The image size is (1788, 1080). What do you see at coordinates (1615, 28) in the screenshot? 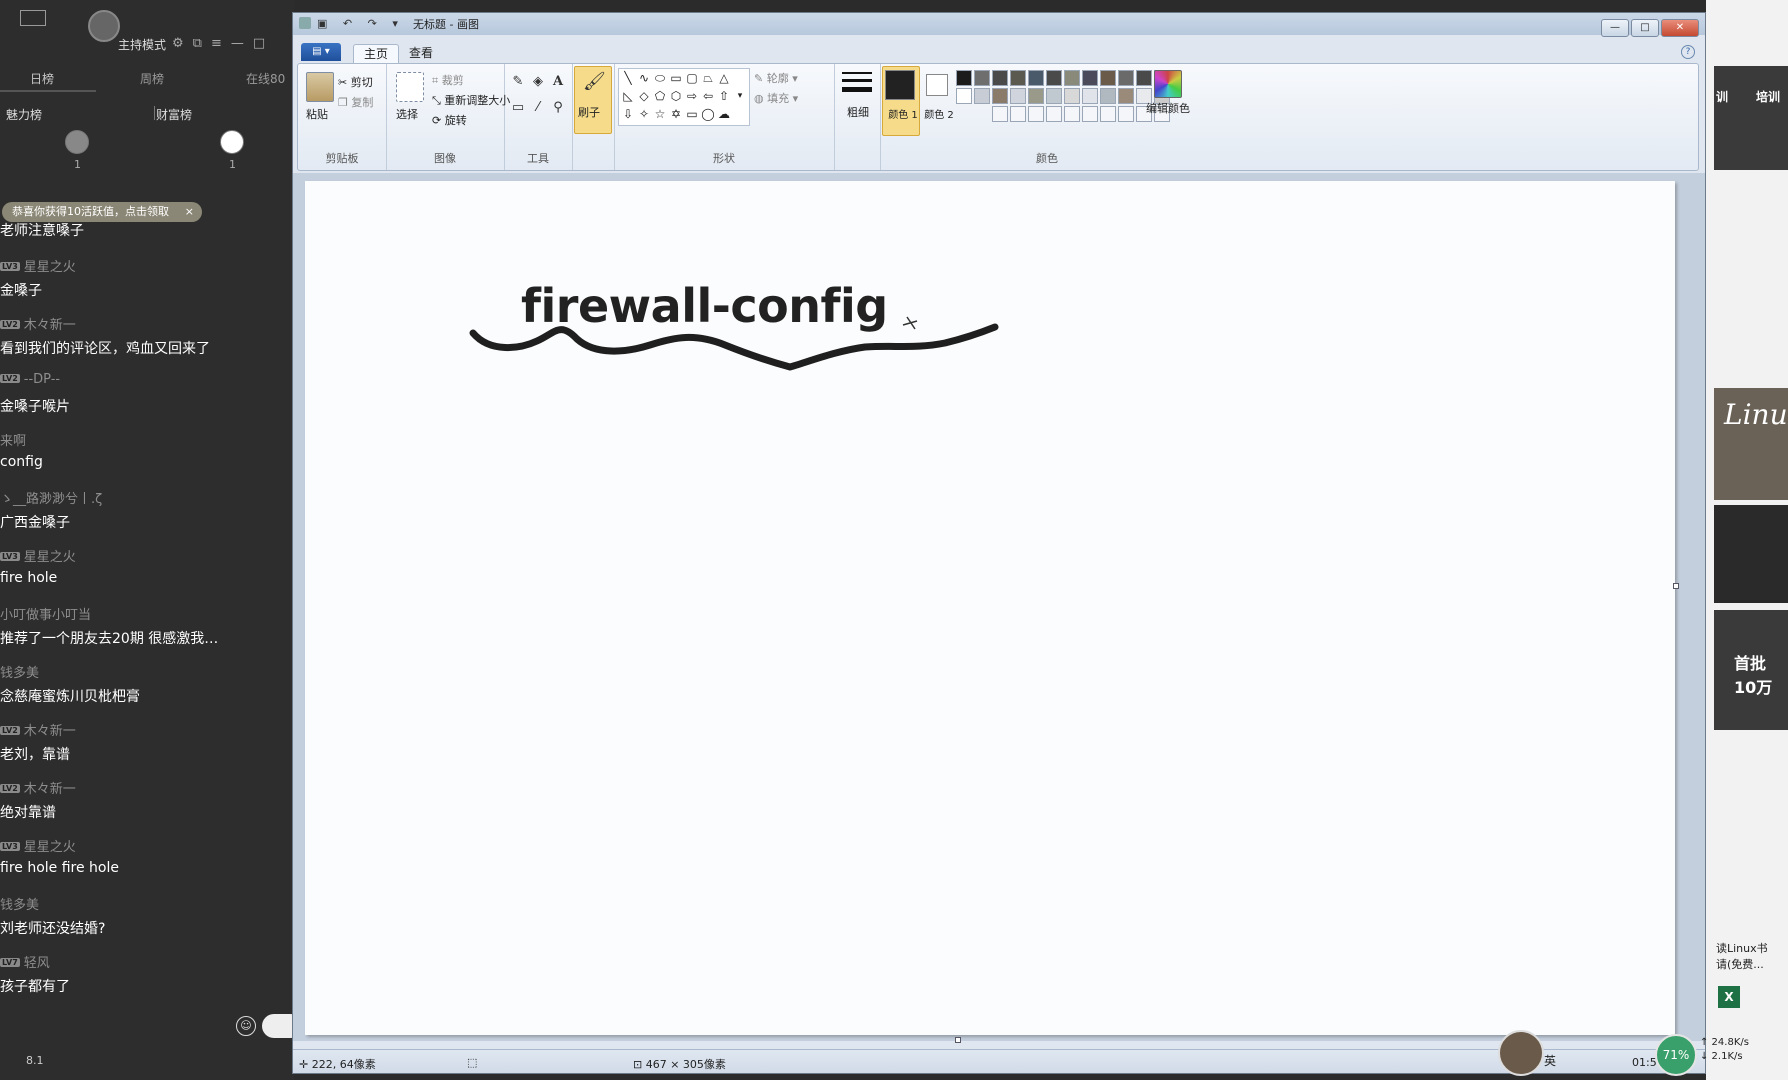
I see `minimize-button: —` at bounding box center [1615, 28].